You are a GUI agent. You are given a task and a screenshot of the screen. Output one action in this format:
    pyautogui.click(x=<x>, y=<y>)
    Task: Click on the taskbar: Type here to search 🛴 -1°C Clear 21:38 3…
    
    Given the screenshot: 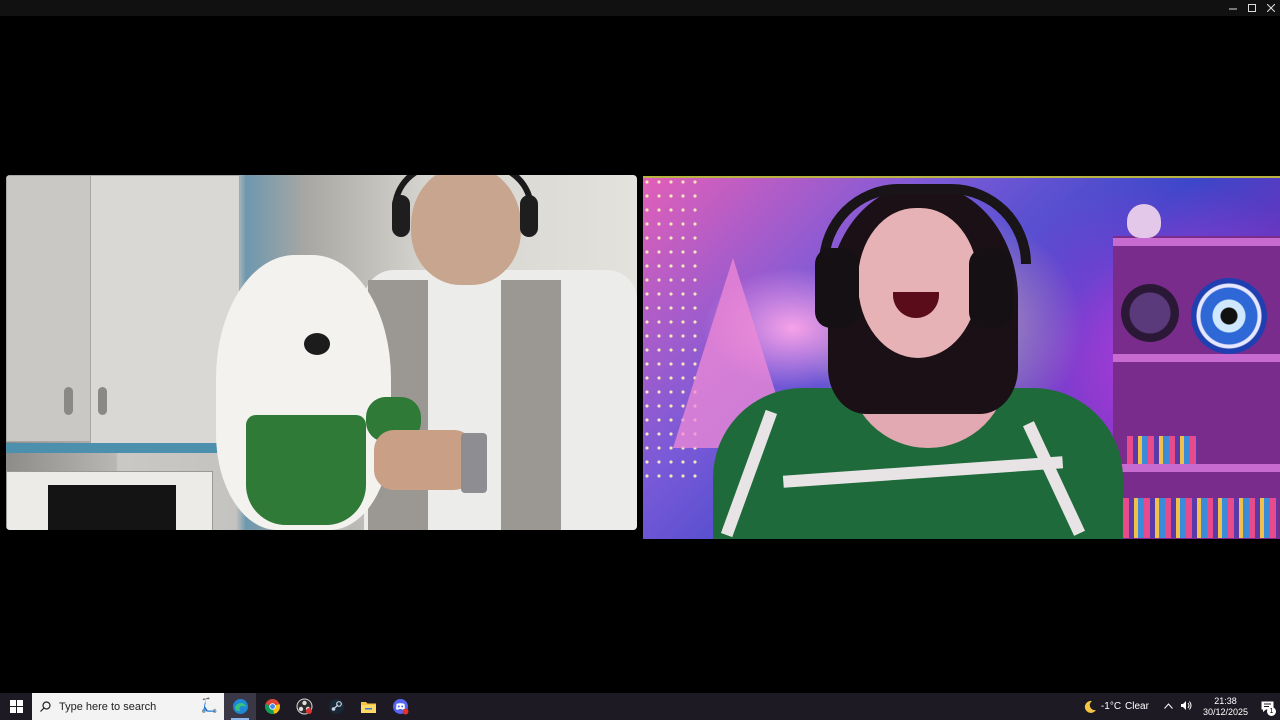 What is the action you would take?
    pyautogui.click(x=640, y=706)
    